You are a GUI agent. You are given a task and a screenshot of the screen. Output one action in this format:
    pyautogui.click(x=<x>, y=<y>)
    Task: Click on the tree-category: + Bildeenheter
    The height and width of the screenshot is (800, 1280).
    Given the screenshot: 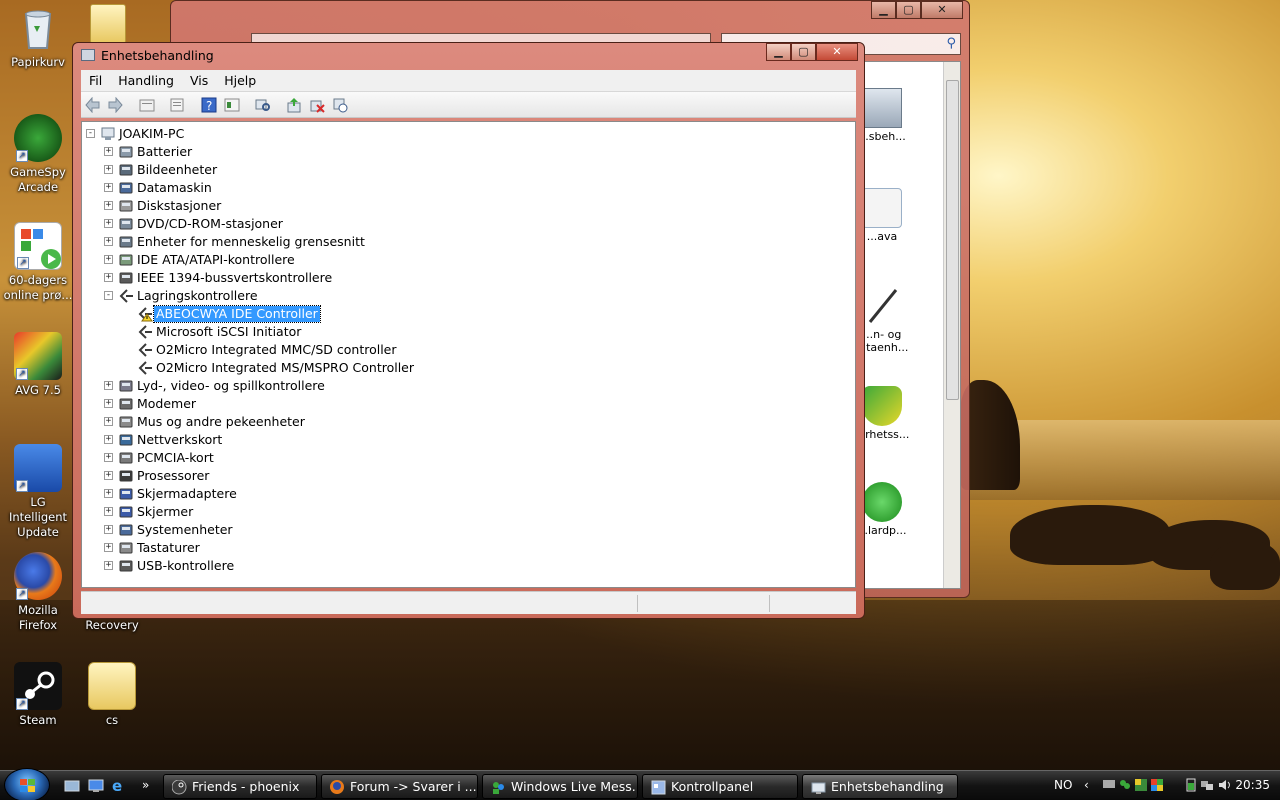 What is the action you would take?
    pyautogui.click(x=468, y=170)
    